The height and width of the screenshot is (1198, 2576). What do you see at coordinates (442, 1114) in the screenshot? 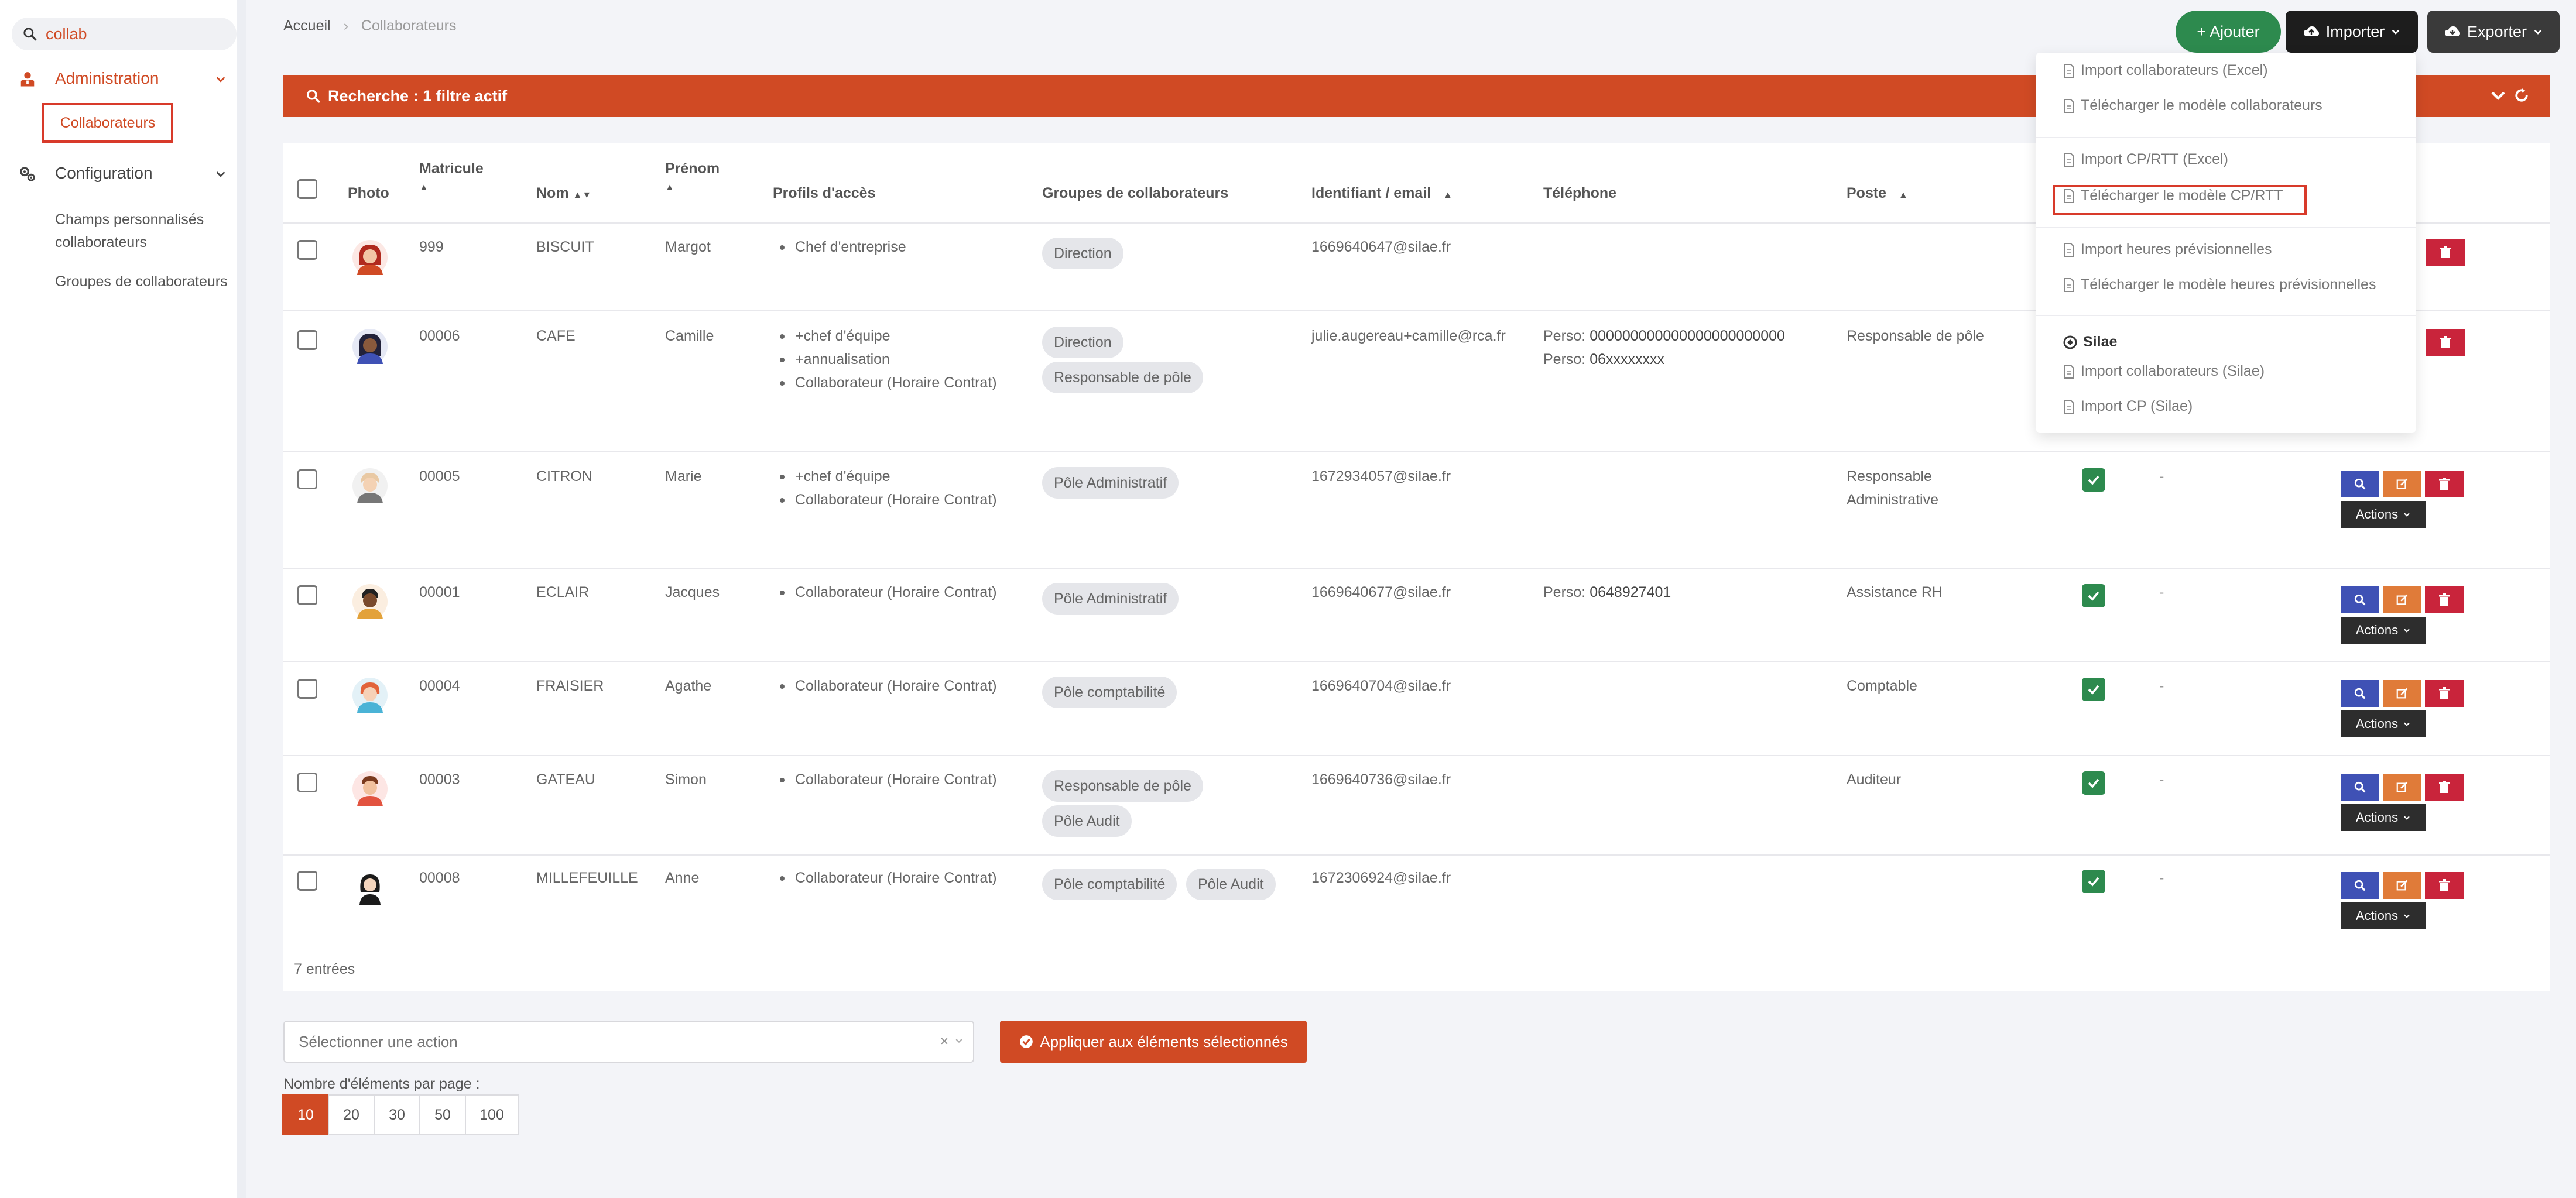
I see `per-page-50: 50` at bounding box center [442, 1114].